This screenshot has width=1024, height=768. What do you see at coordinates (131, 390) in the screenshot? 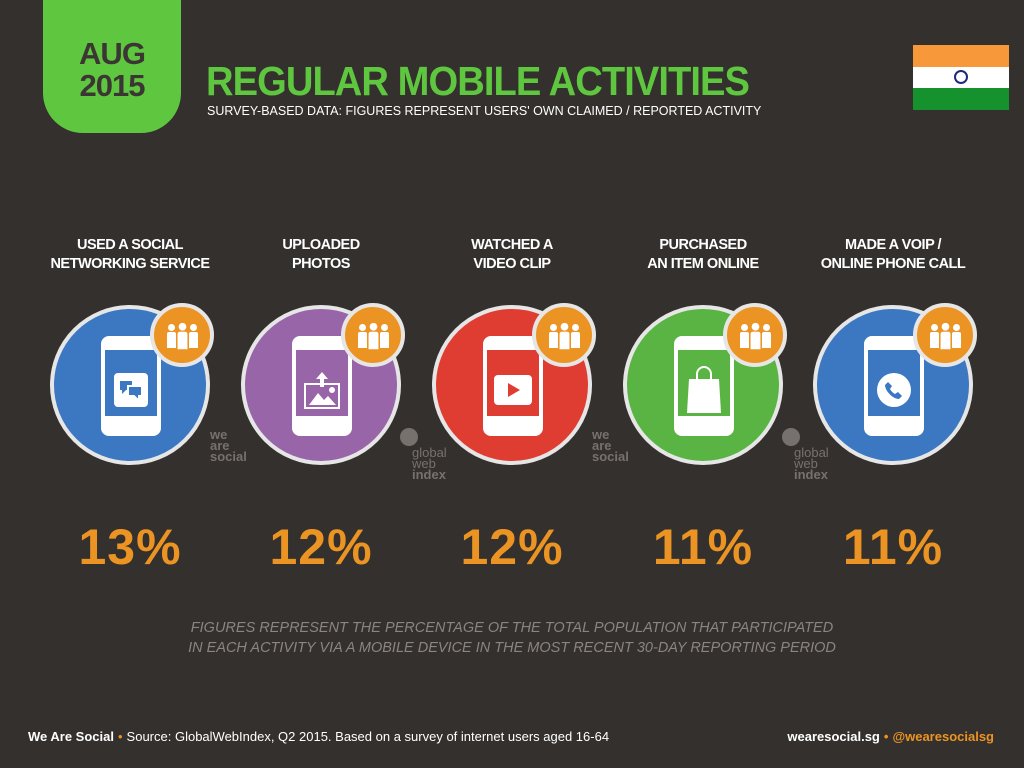
I see `chat-bubbles-icon` at bounding box center [131, 390].